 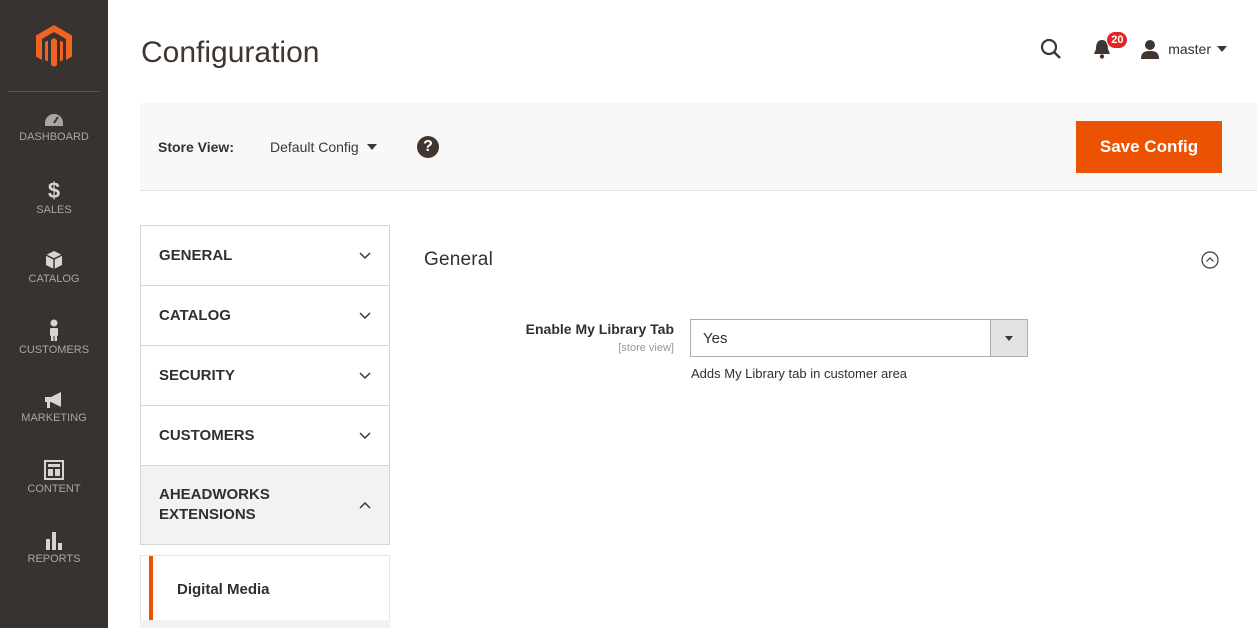 I want to click on user-menu: master, so click(x=1183, y=49).